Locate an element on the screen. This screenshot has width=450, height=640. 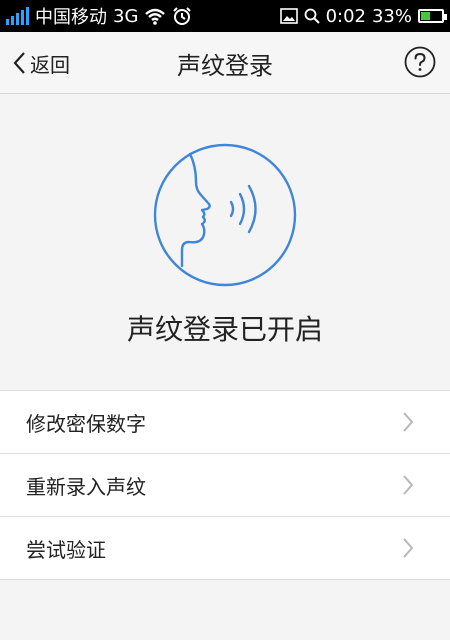
status-bar: 中国移动 3G 0:02 33% is located at coordinates (225, 16).